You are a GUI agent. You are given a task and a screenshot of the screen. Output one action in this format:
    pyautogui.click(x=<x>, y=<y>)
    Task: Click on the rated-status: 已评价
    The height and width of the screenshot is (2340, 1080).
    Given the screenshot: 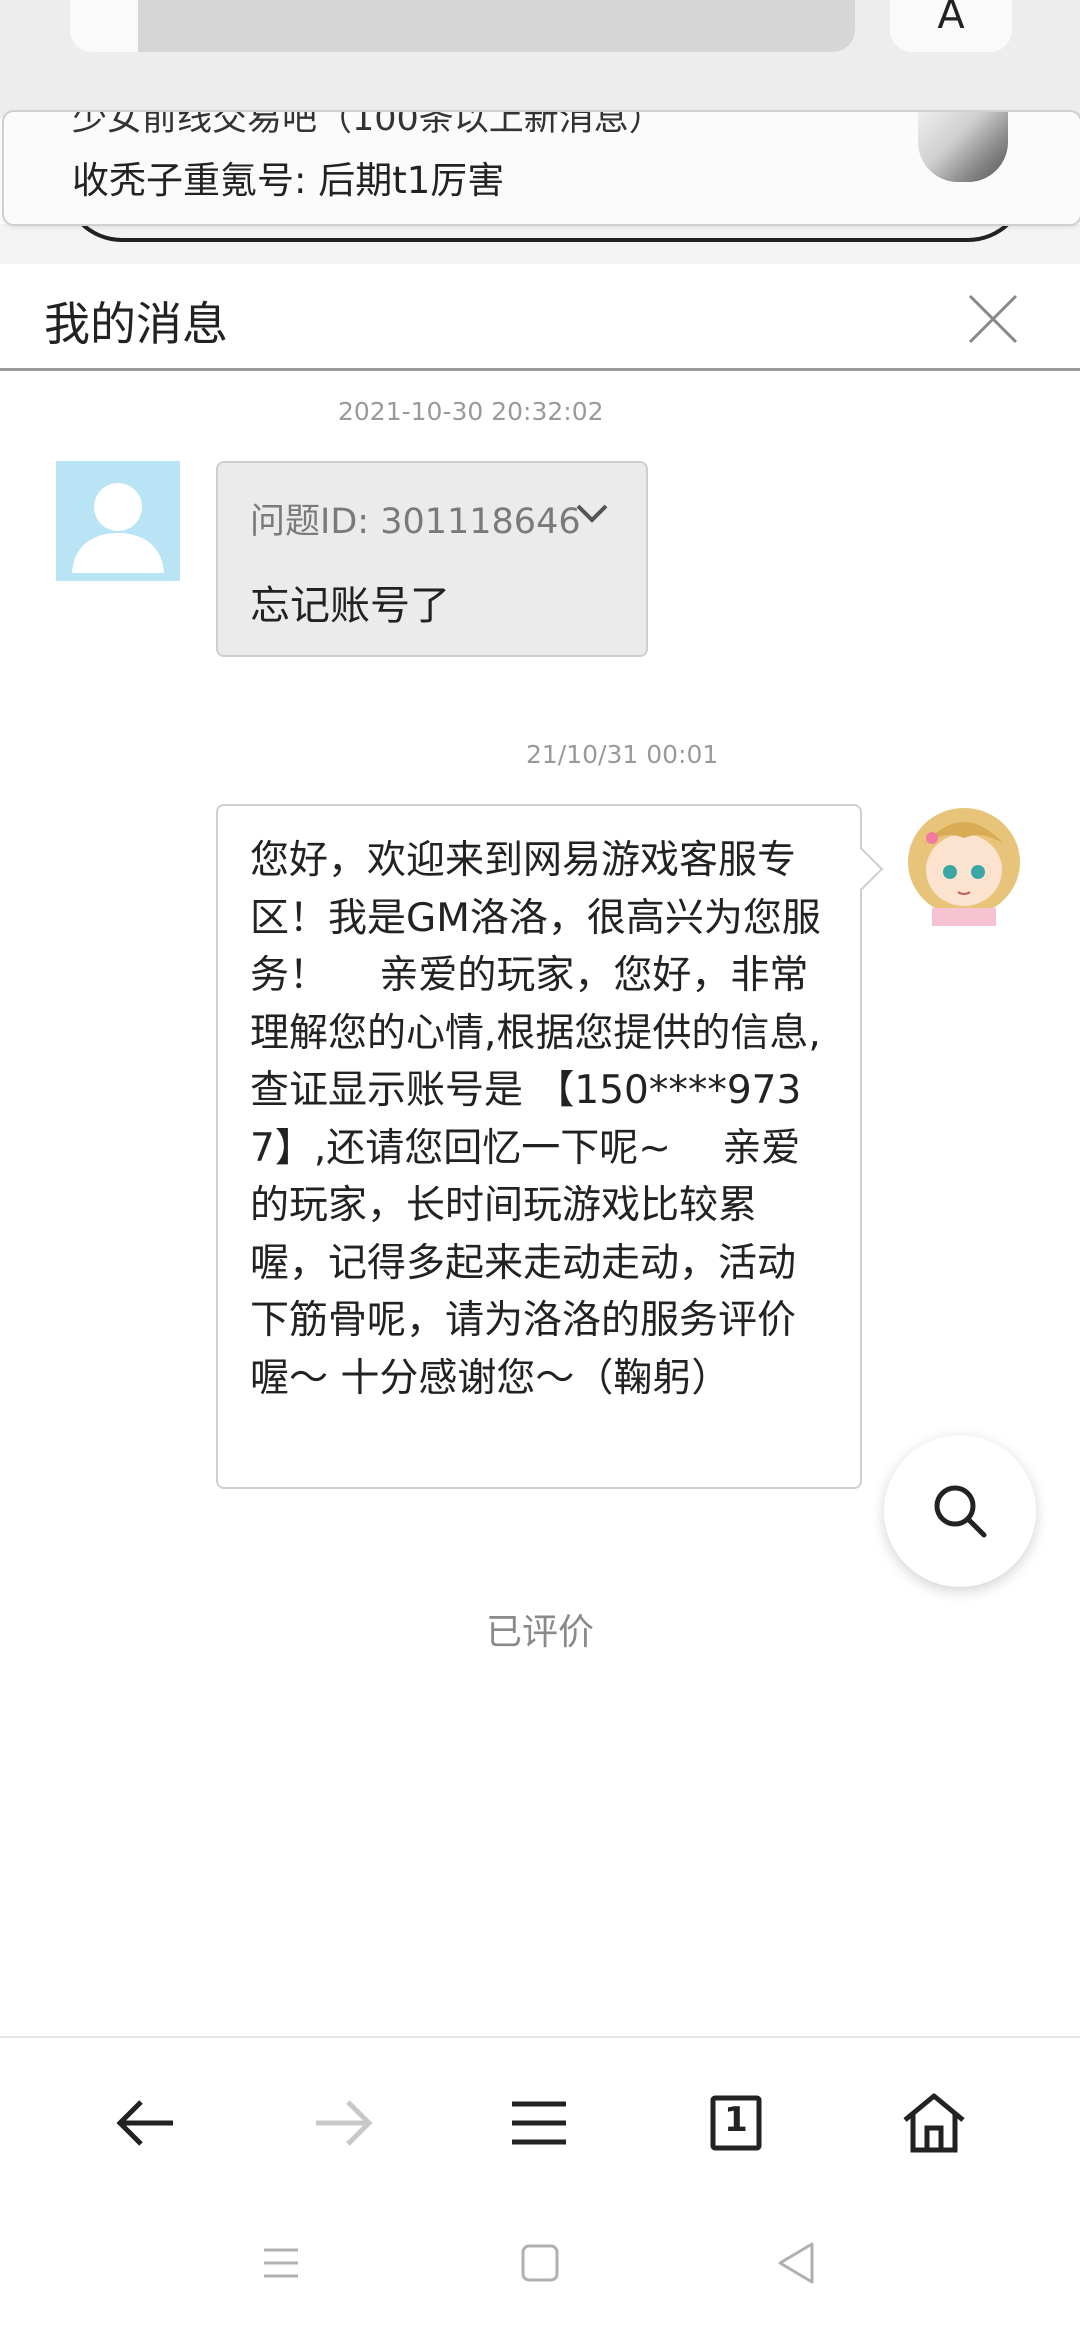 What is the action you would take?
    pyautogui.click(x=539, y=1632)
    